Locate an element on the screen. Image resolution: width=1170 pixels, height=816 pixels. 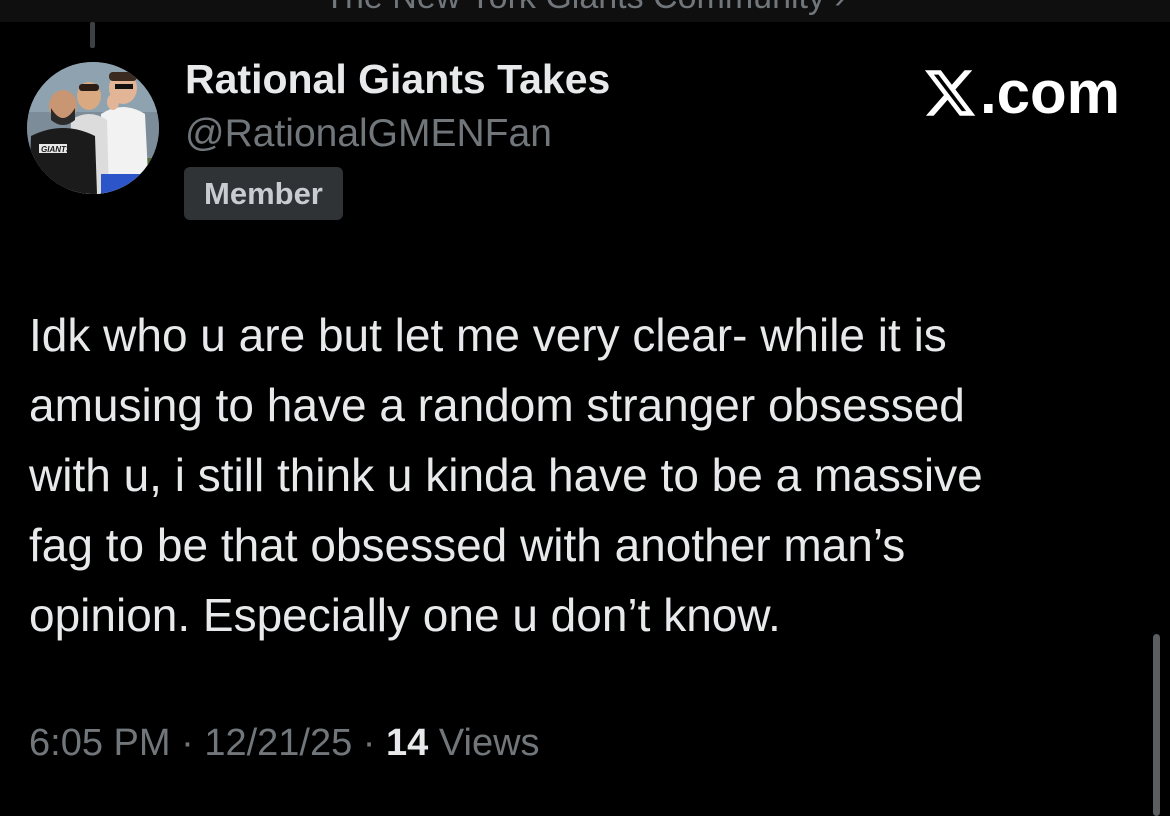
views-count: 14 is located at coordinates (407, 743).